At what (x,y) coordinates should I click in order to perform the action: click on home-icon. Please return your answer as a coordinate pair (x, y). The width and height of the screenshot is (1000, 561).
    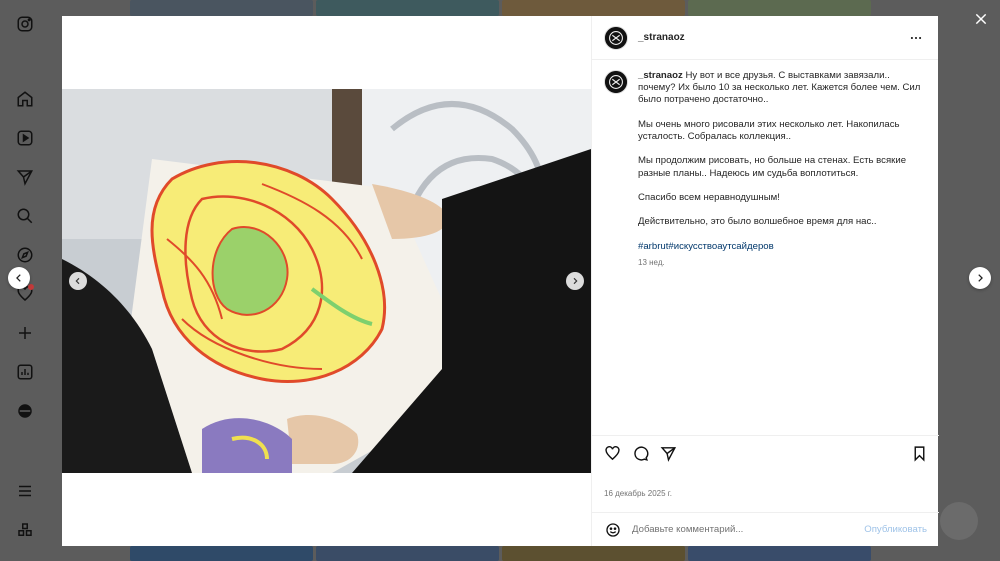
    Looking at the image, I should click on (25, 99).